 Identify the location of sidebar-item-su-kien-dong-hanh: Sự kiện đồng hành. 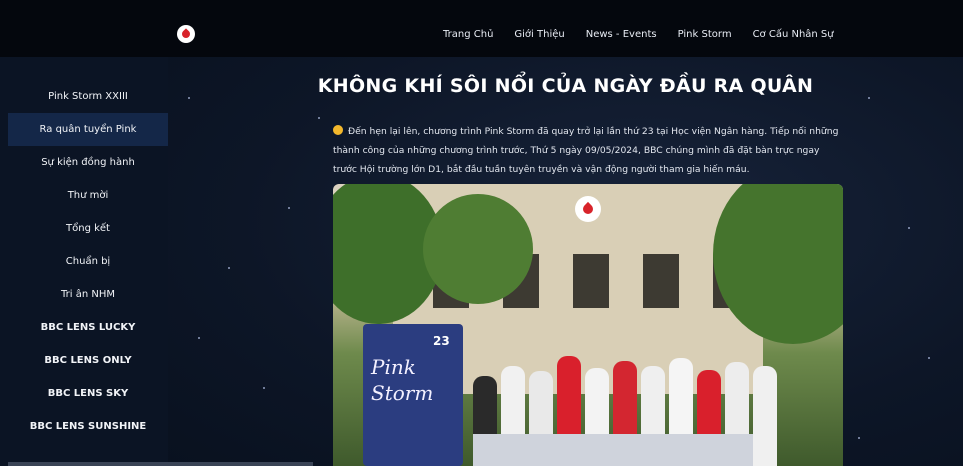
(88, 162).